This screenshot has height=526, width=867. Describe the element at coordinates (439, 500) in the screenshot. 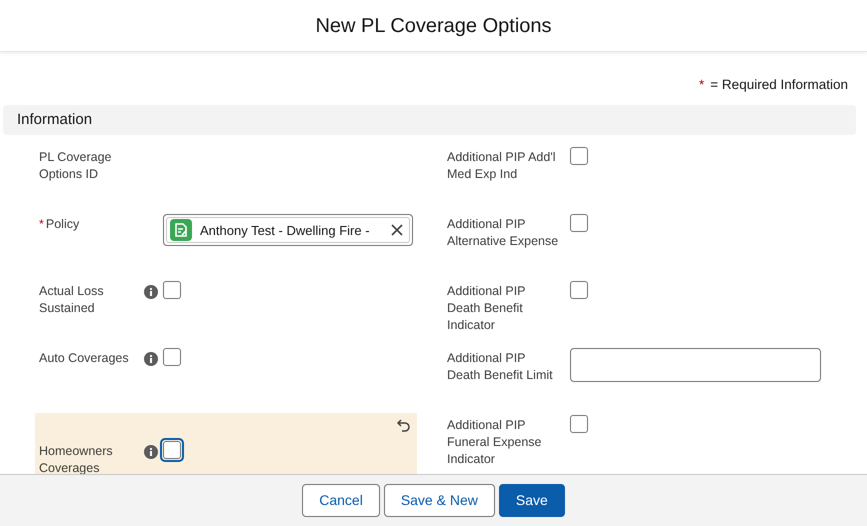

I see `footer-button: Save & New` at that location.